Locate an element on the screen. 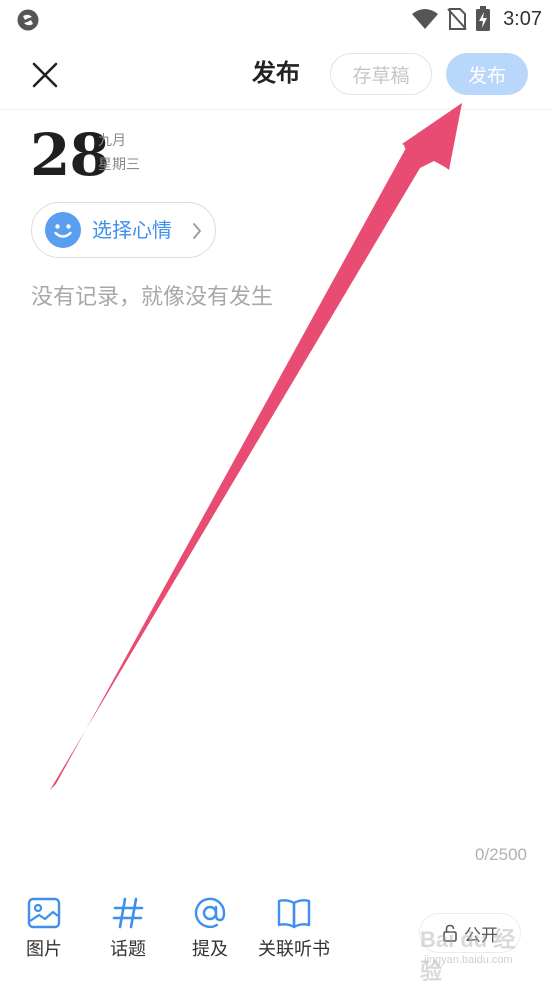 The image size is (552, 983). page-title: 发布 is located at coordinates (276, 73).